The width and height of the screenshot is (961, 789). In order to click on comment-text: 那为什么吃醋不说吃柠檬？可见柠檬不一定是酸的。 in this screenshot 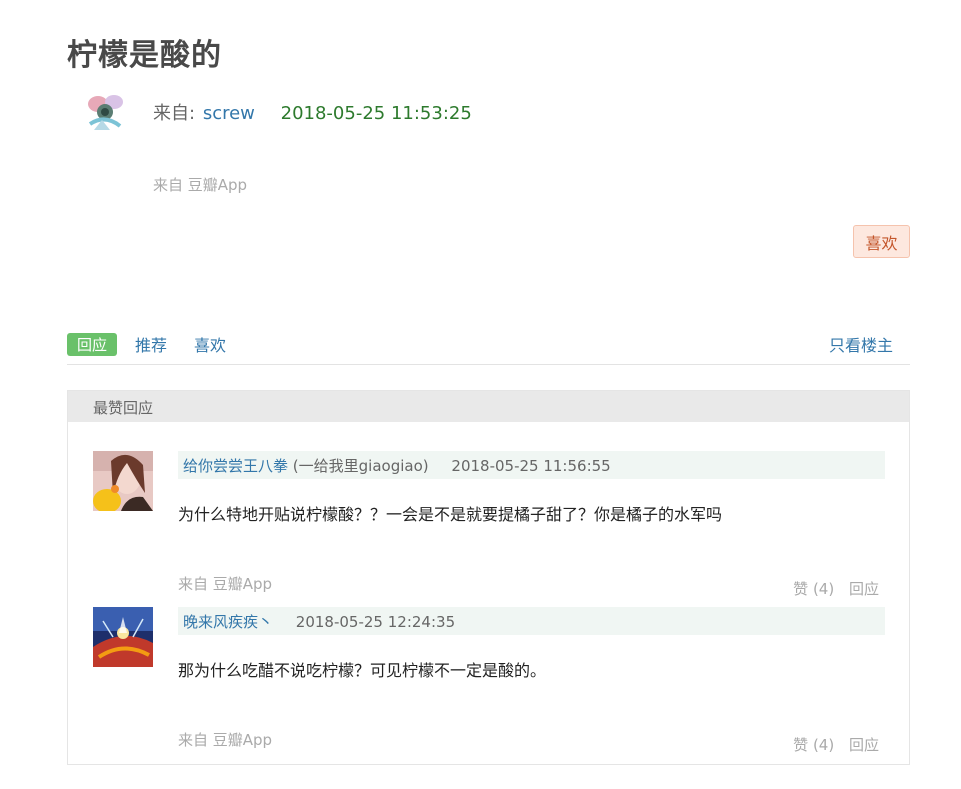, I will do `click(362, 670)`.